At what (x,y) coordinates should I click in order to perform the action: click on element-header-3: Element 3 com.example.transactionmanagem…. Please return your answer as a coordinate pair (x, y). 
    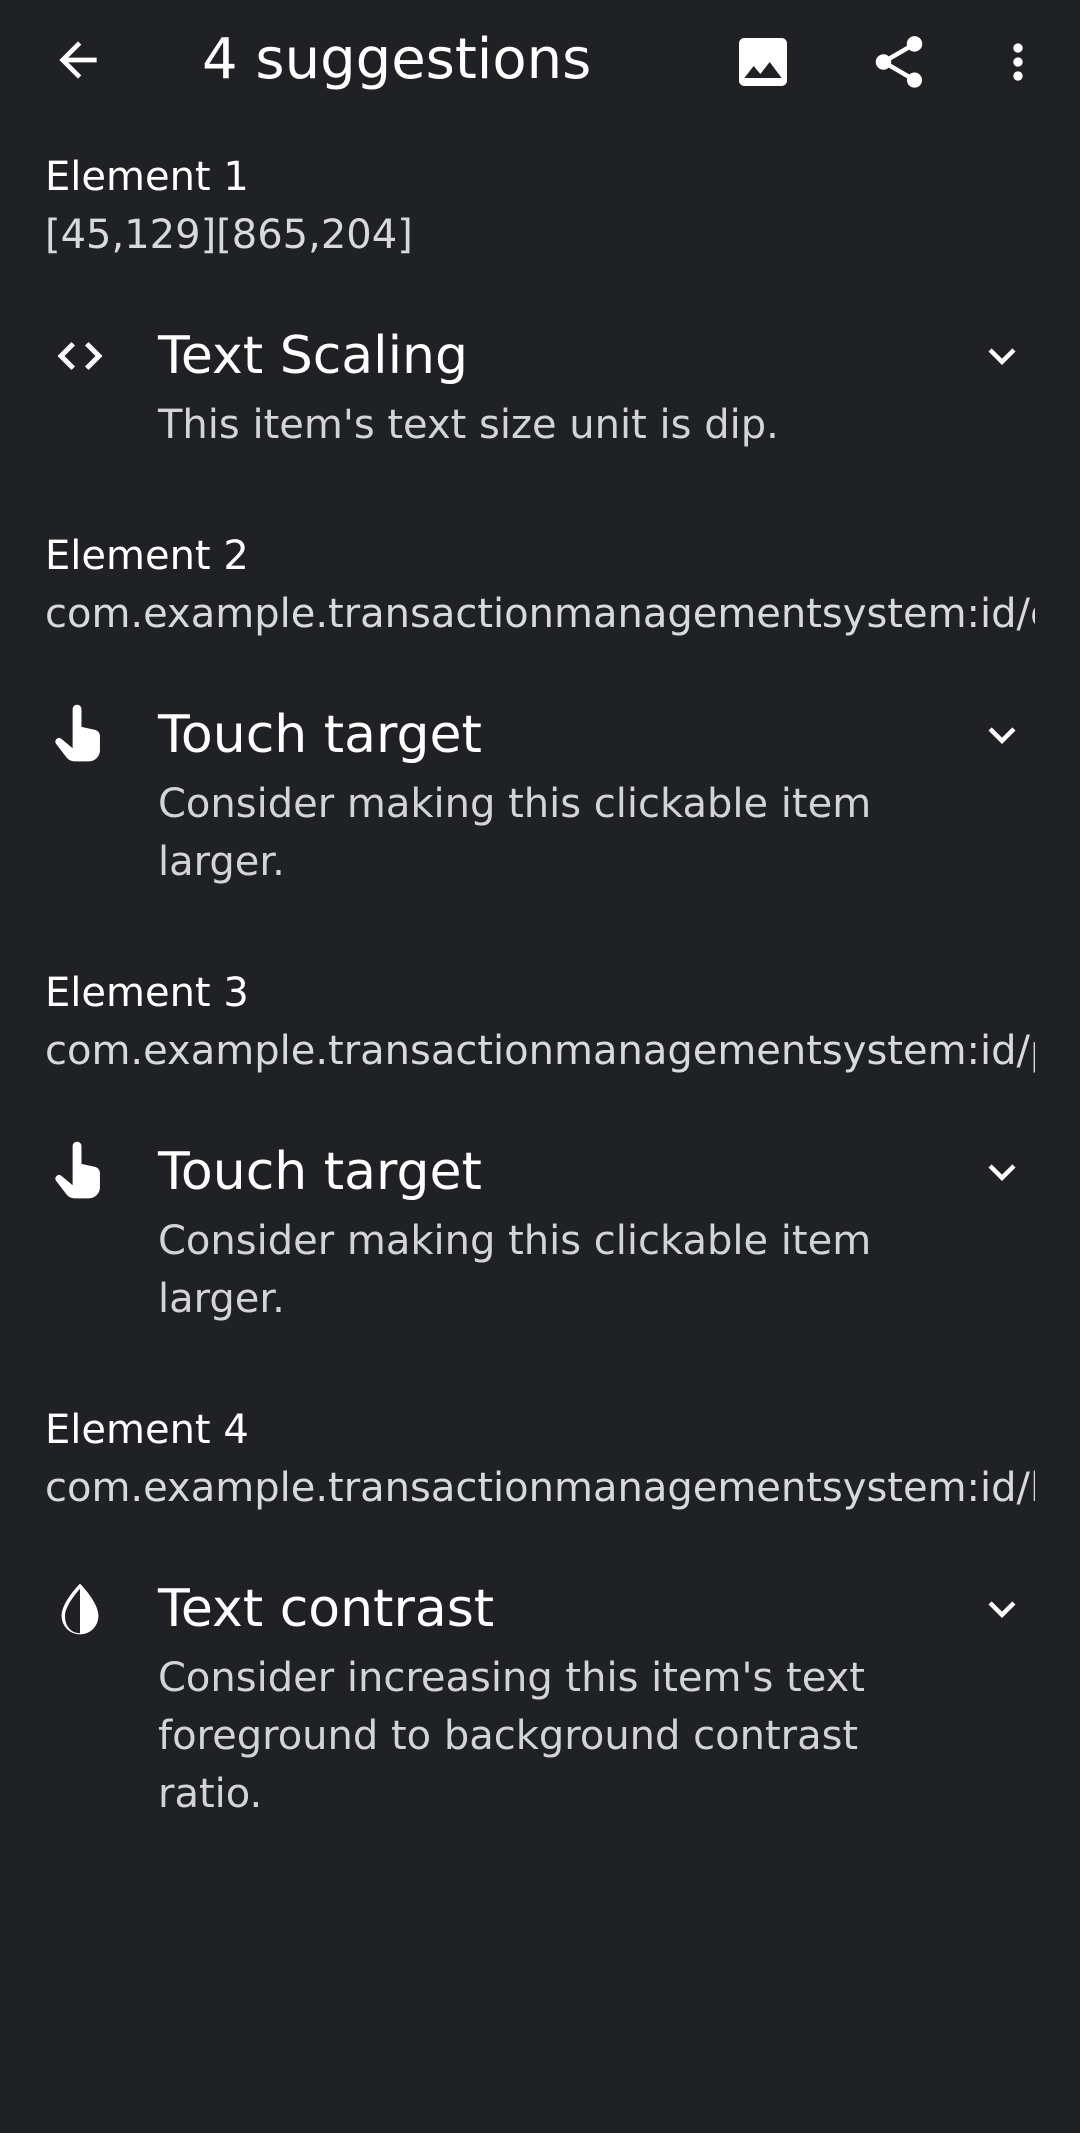
    Looking at the image, I should click on (540, 1022).